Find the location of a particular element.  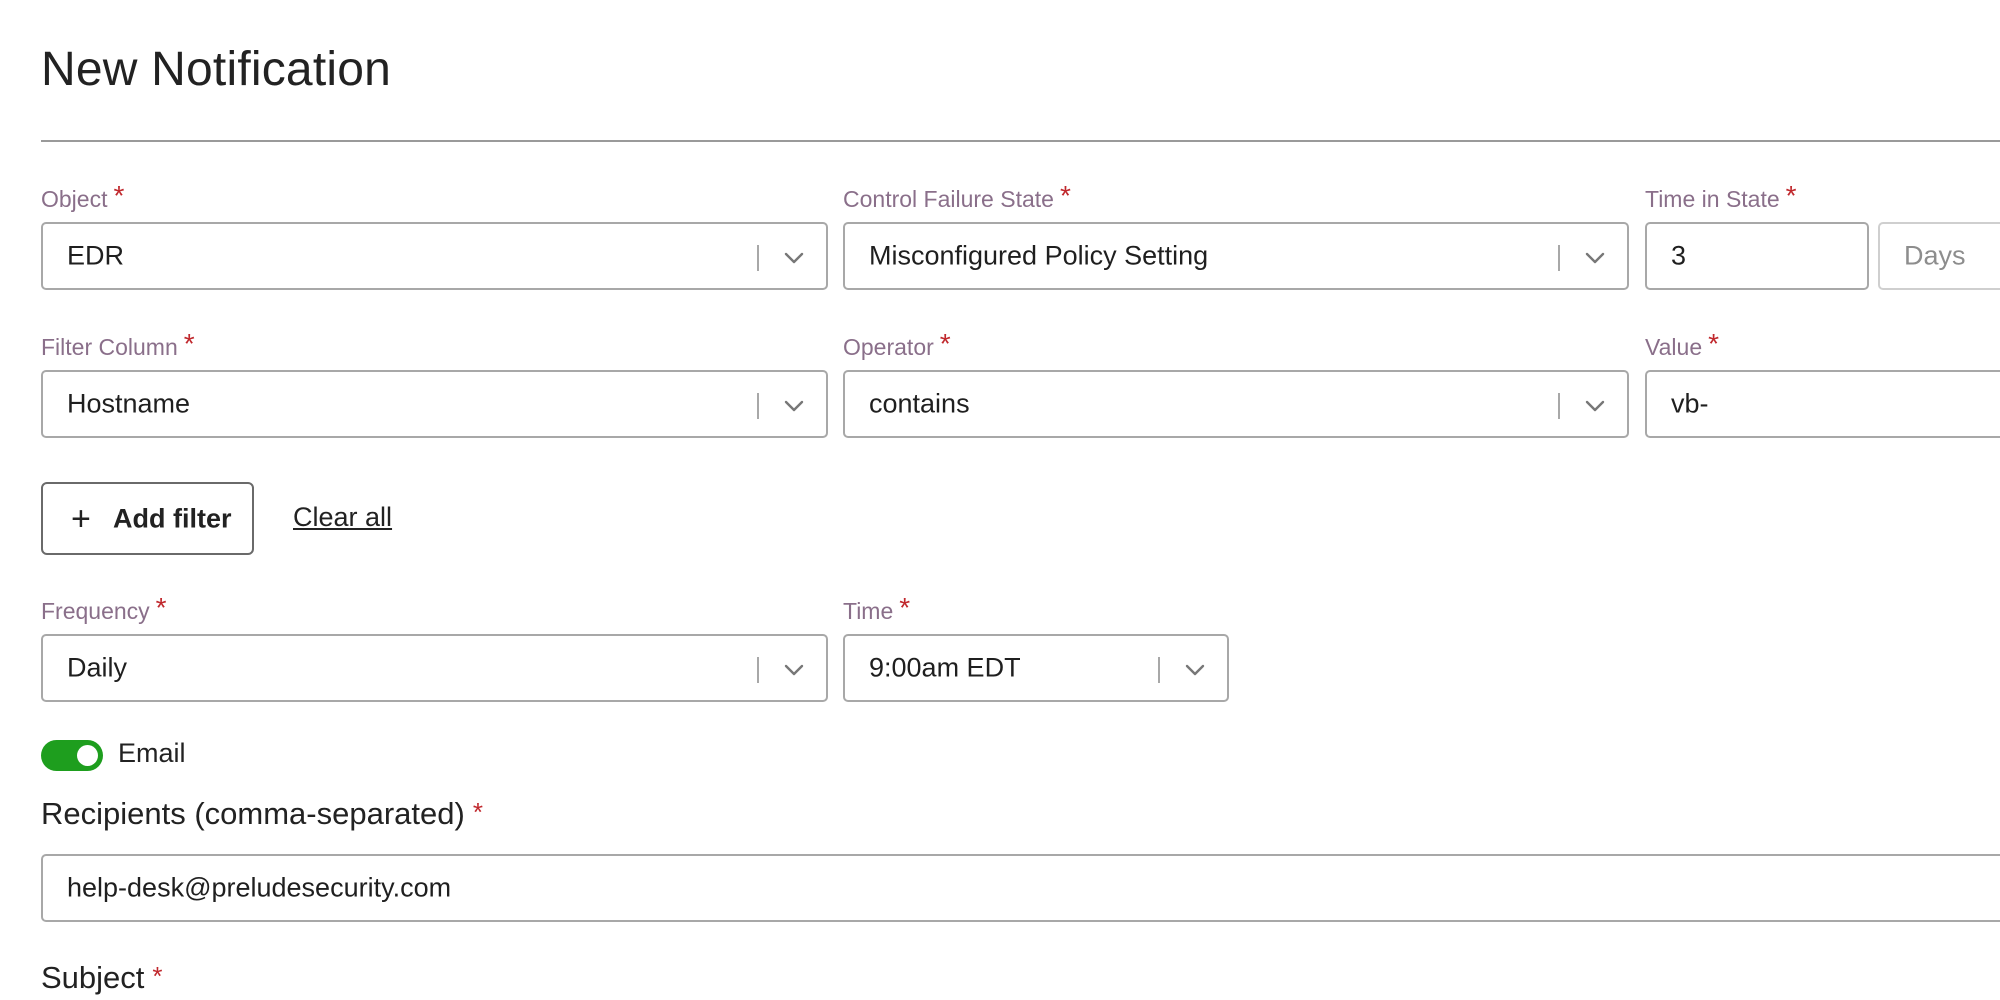

object-label-text: Object is located at coordinates (74, 199).